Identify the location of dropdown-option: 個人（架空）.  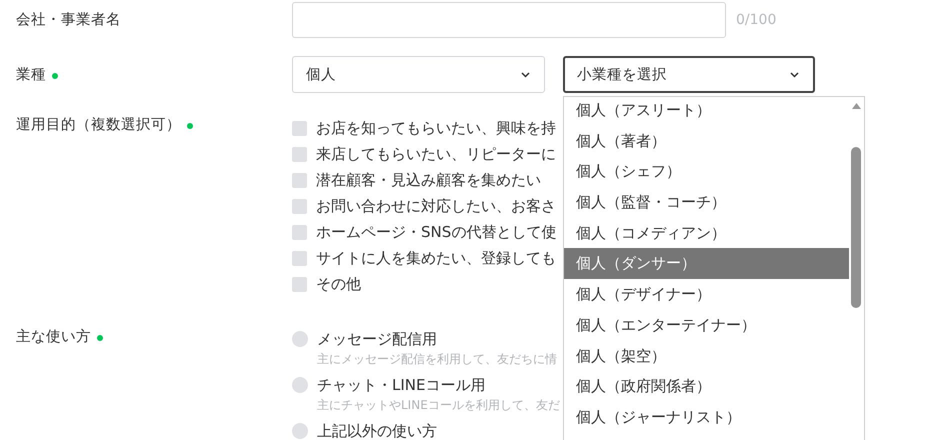
(706, 356).